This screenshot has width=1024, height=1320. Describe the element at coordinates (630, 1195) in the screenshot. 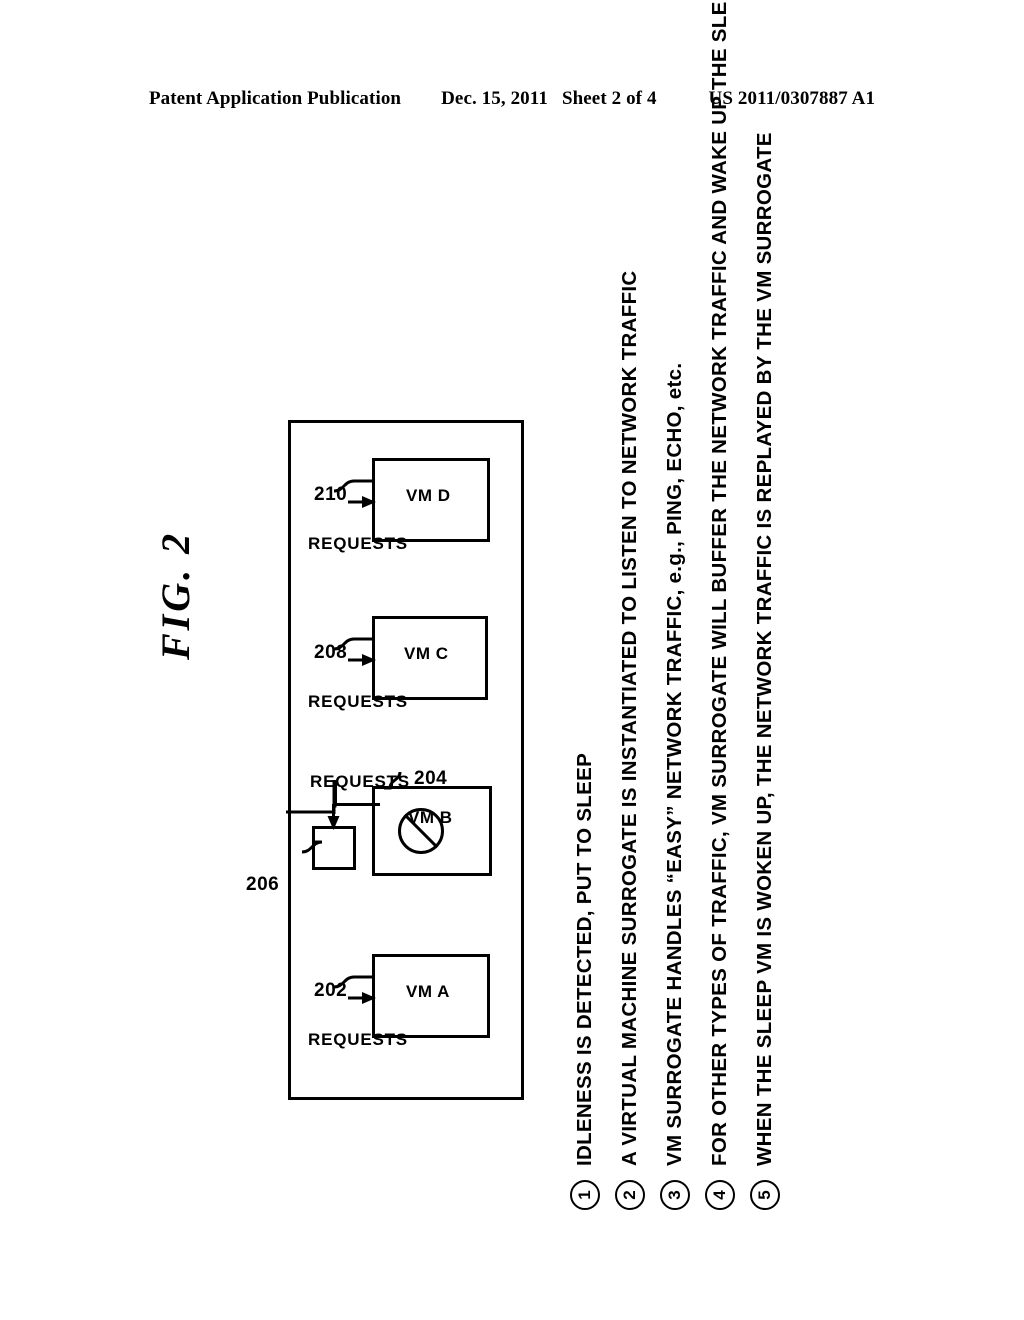

I see `legend-bullet-2: 2` at that location.